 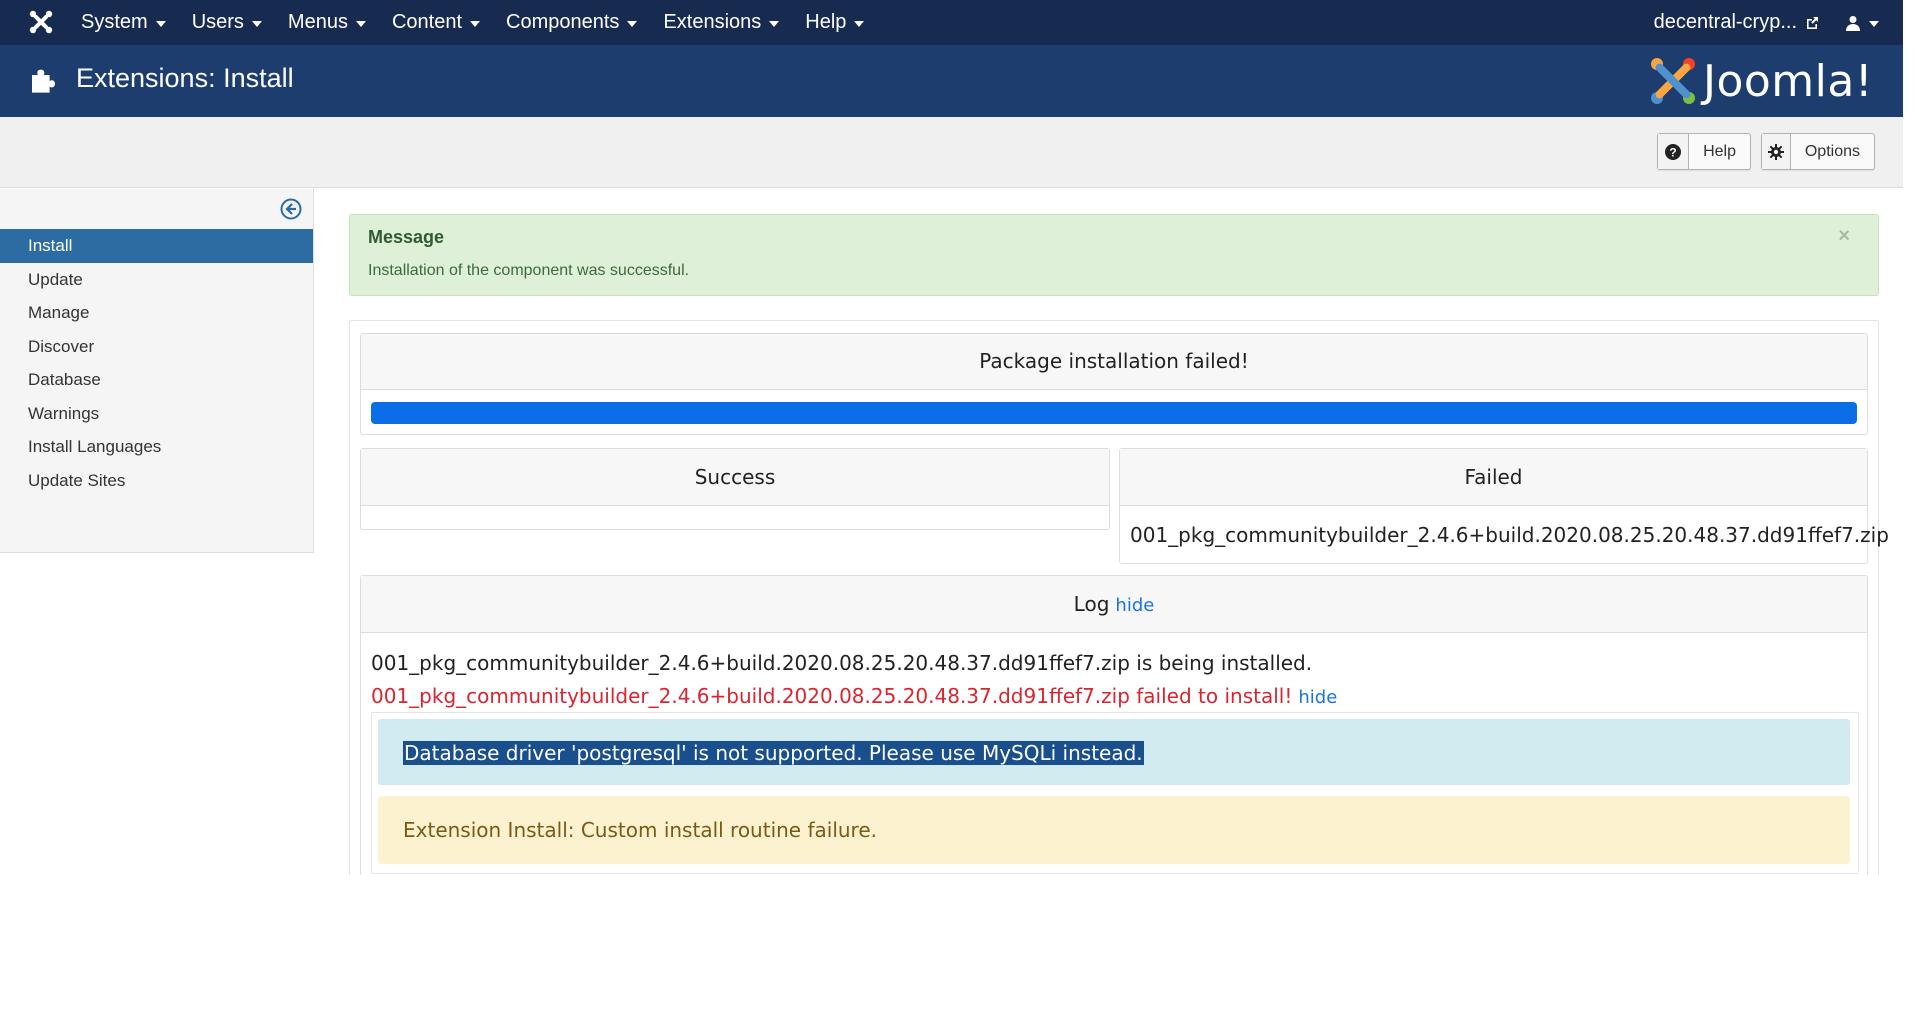 I want to click on error-hide-link: hide, so click(x=1317, y=697).